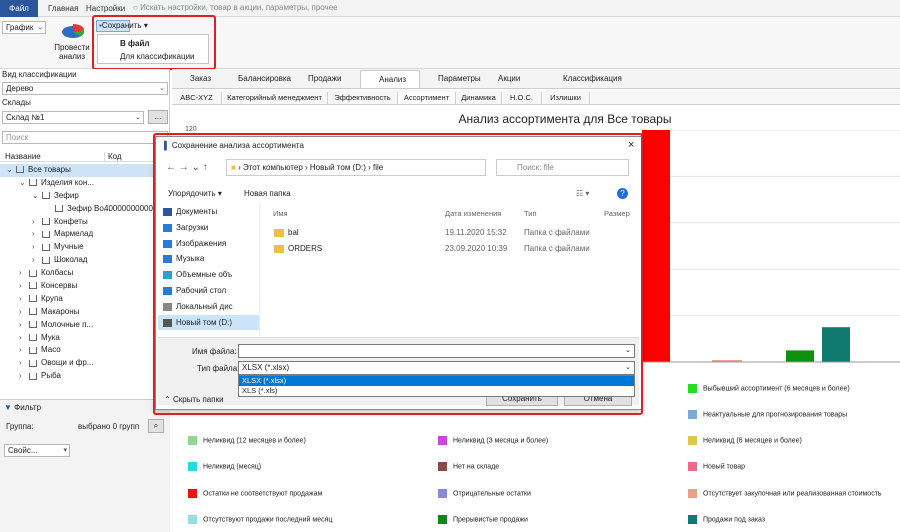  What do you see at coordinates (22, 407) in the screenshot?
I see `filter-header: ▼ Фильтр` at bounding box center [22, 407].